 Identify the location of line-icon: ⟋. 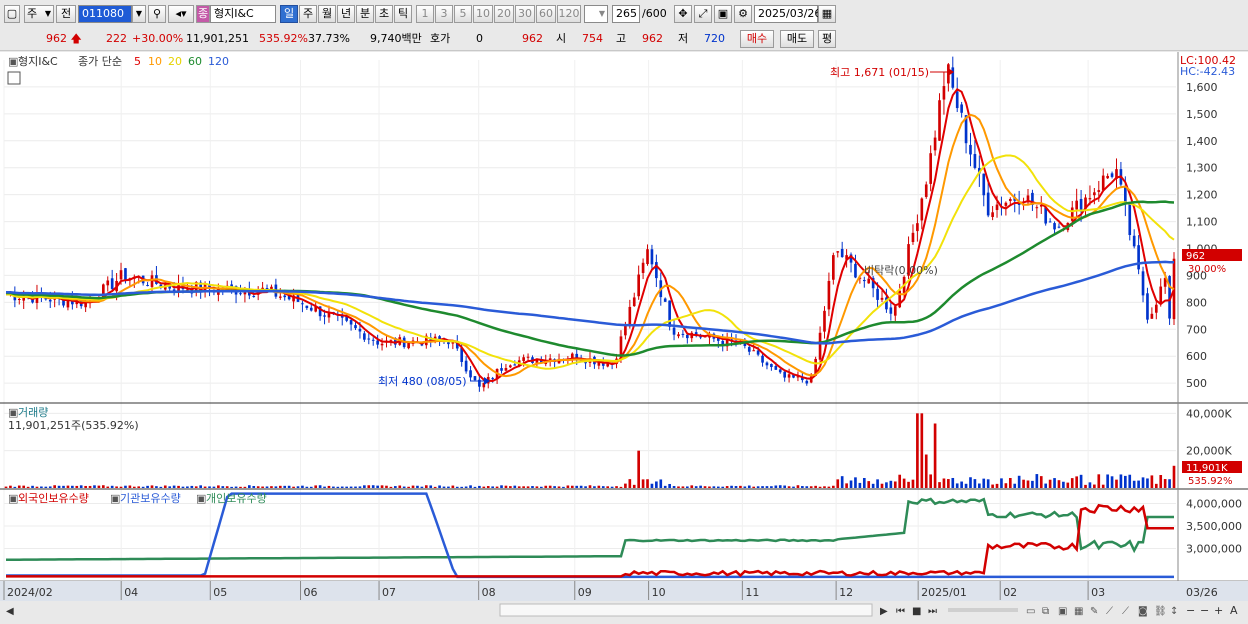
(1109, 611).